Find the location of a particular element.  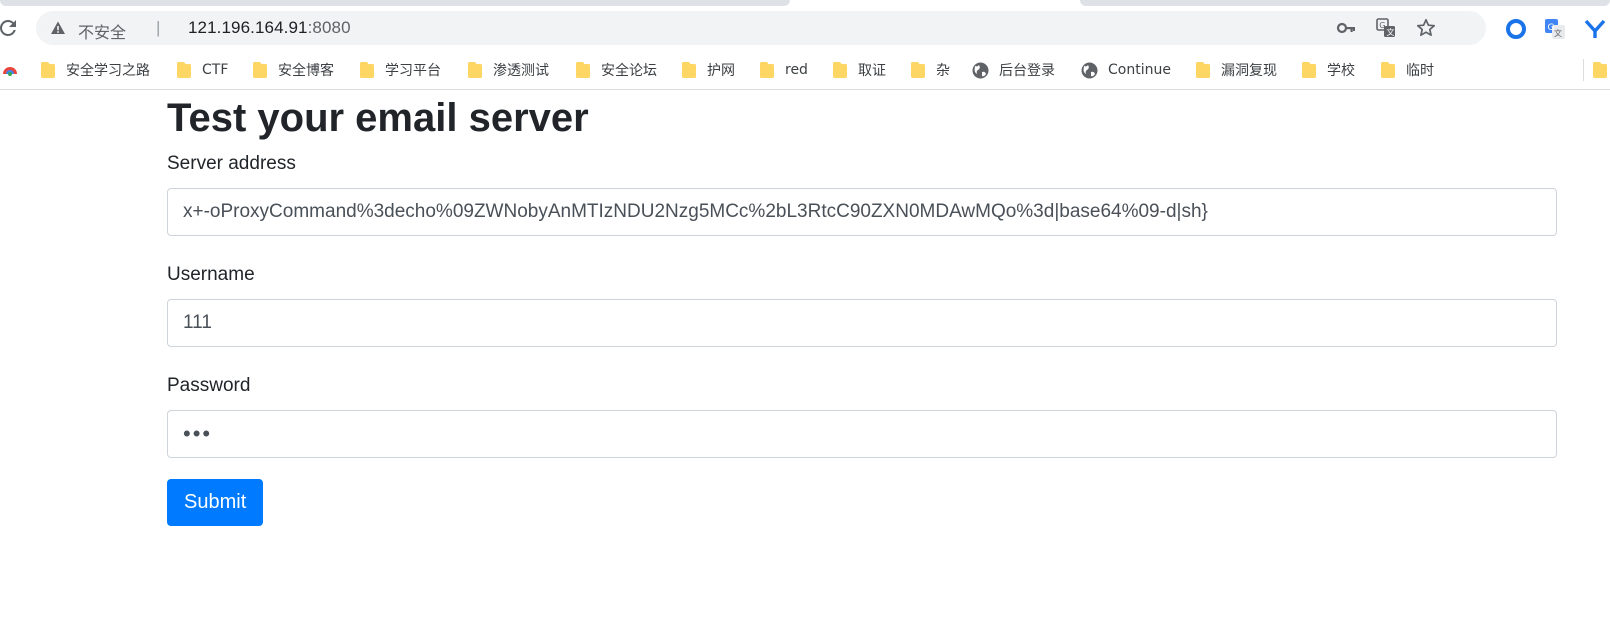

bookmark-label: 临时 is located at coordinates (1420, 71).